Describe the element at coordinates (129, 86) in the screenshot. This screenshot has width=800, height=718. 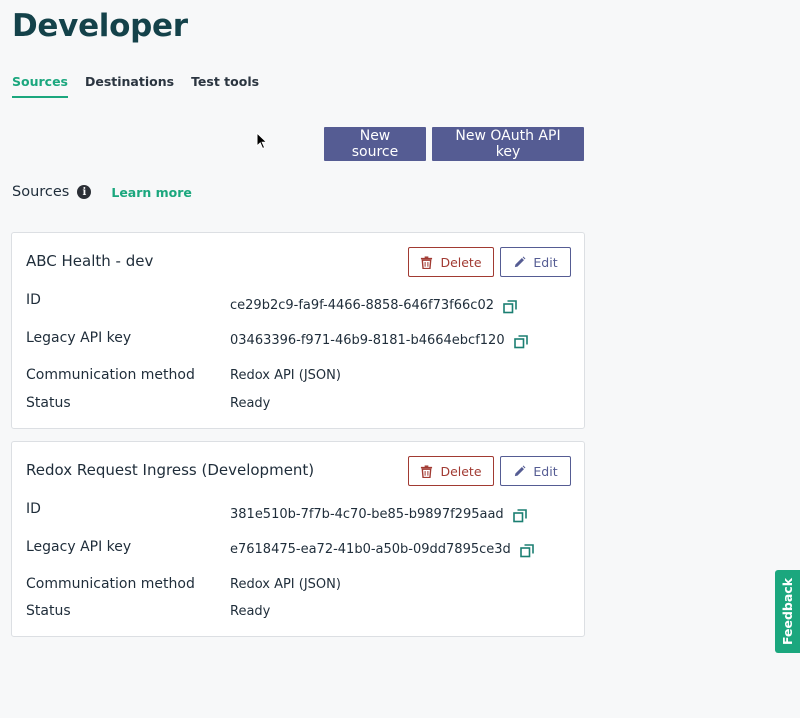
I see `tab-destinations: Destinations` at that location.